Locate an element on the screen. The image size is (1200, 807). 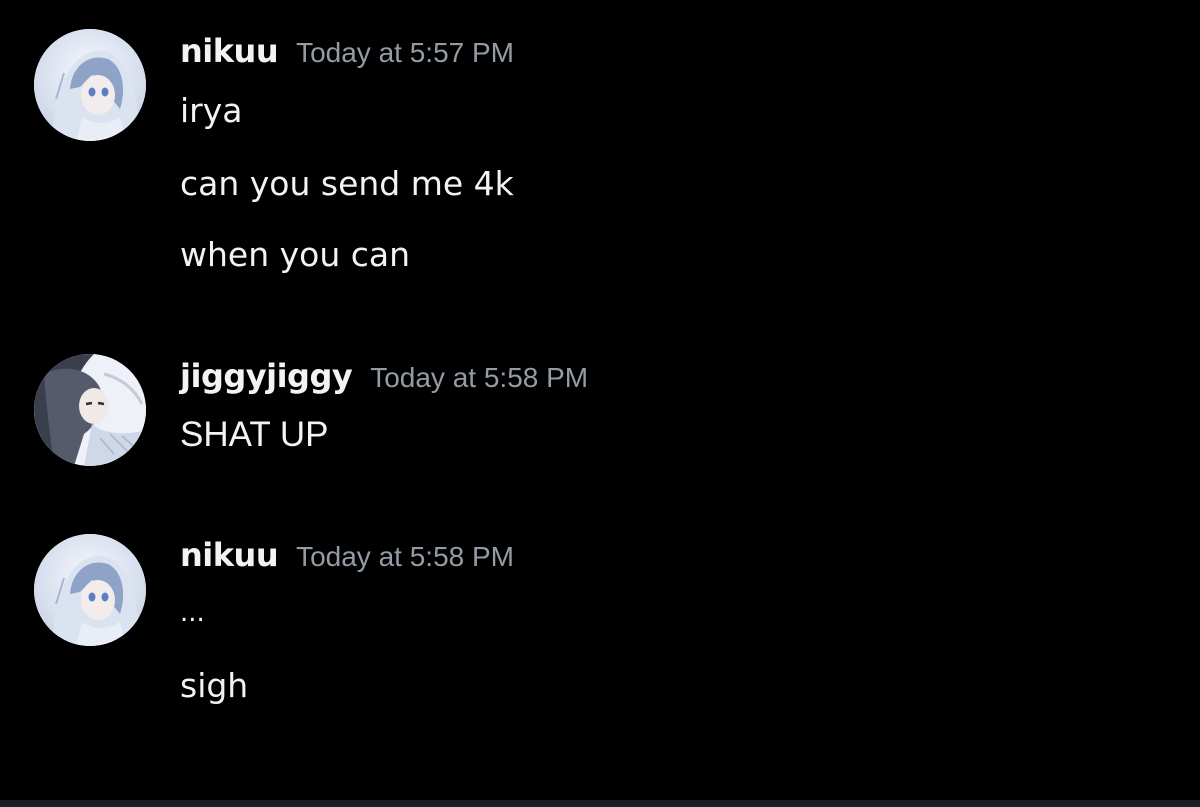
message-timestamp: Today at 5:57 PM is located at coordinates (405, 52).